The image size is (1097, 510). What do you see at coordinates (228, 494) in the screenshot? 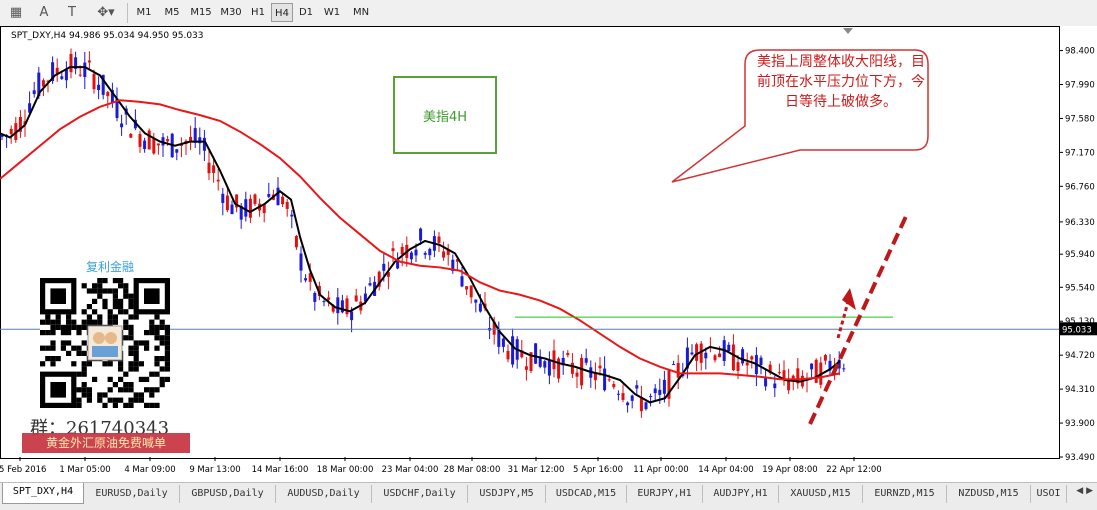
I see `tab-gbpusd-daily: GBPUSD,Daily` at bounding box center [228, 494].